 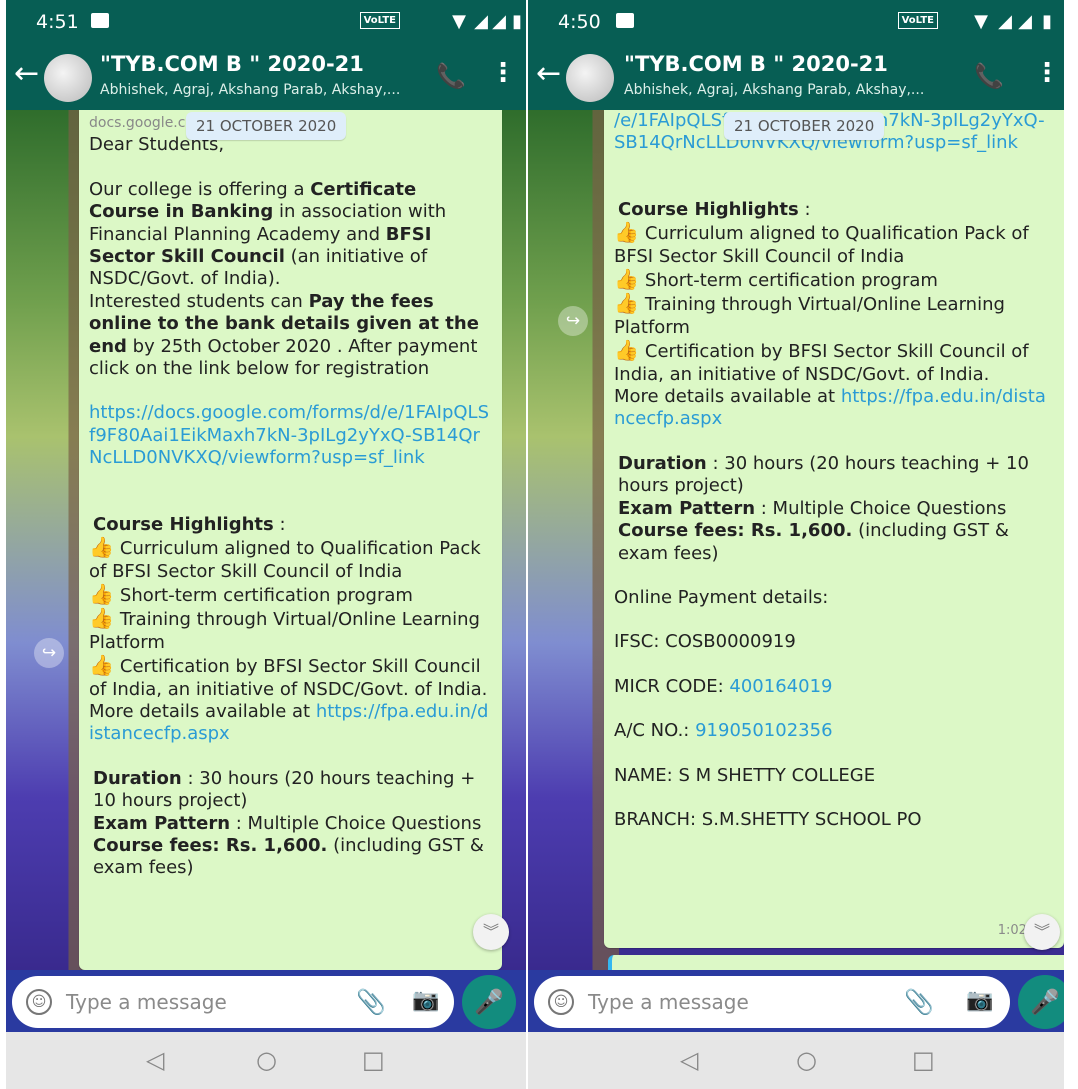 What do you see at coordinates (723, 686) in the screenshot?
I see `micr-text: MICR CODE: 400164019` at bounding box center [723, 686].